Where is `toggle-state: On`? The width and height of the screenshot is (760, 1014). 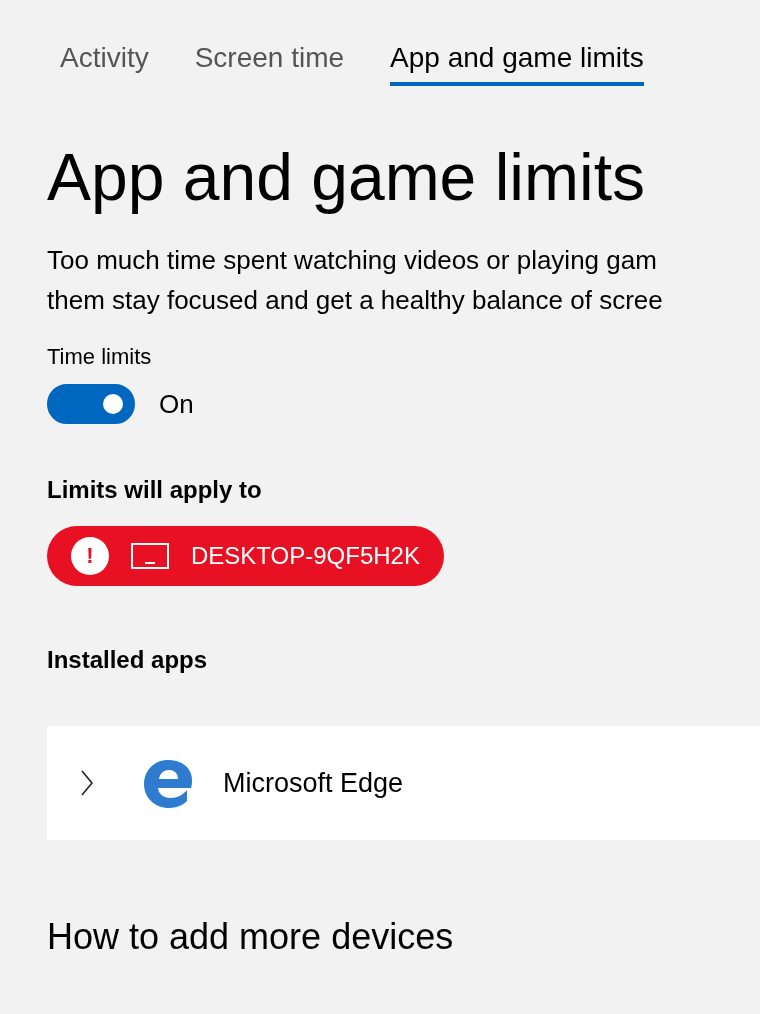 toggle-state: On is located at coordinates (176, 404).